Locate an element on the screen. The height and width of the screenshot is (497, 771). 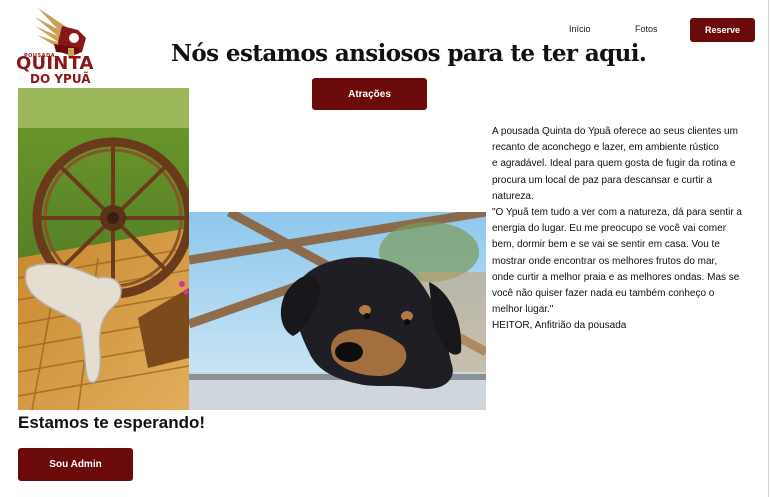
logo: POUSADA QUINTA DO YPUÃ is located at coordinates (59, 46).